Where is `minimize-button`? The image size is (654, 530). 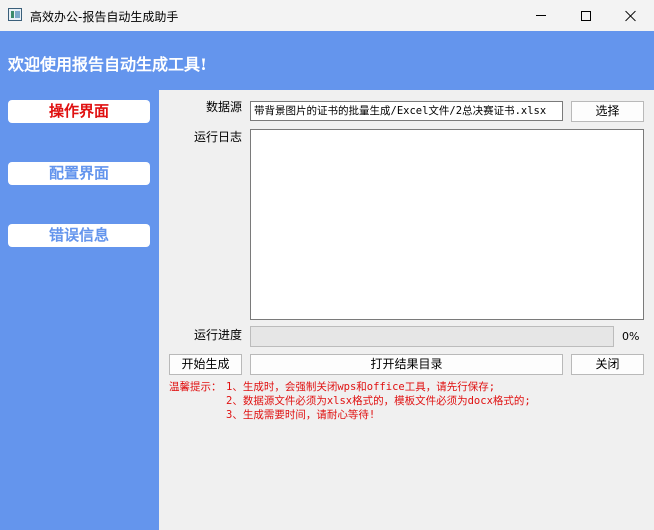 minimize-button is located at coordinates (541, 15).